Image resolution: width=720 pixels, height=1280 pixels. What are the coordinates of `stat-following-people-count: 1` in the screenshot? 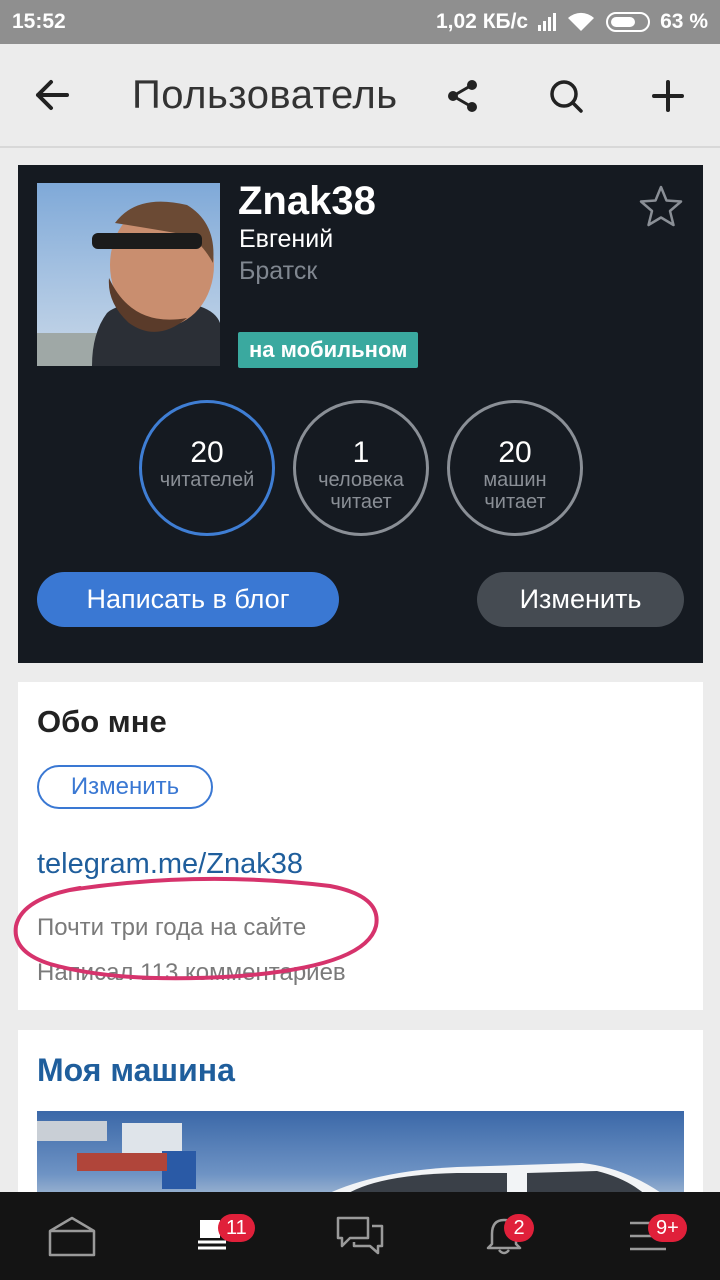 It's located at (361, 452).